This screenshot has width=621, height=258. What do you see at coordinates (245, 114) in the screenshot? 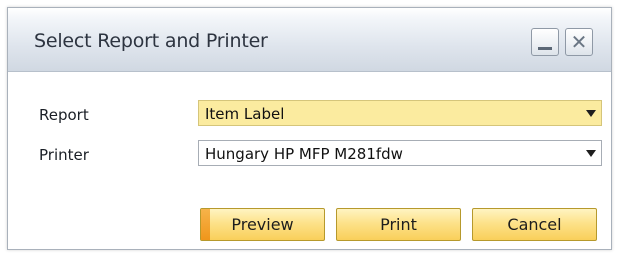
I see `report-selected-value: Item Label` at bounding box center [245, 114].